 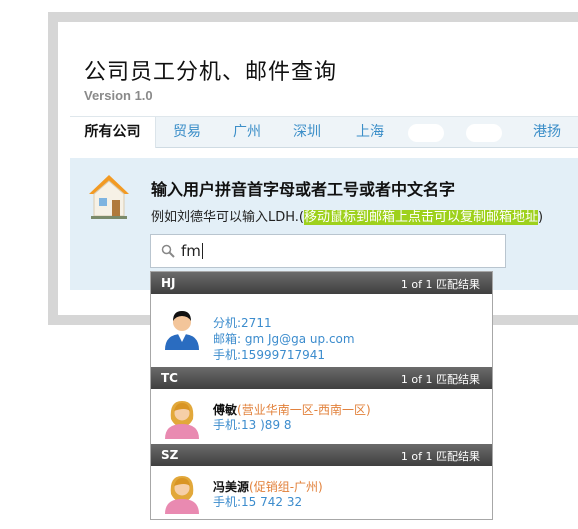 What do you see at coordinates (269, 355) in the screenshot?
I see `mobile-number: 手机:15999717941` at bounding box center [269, 355].